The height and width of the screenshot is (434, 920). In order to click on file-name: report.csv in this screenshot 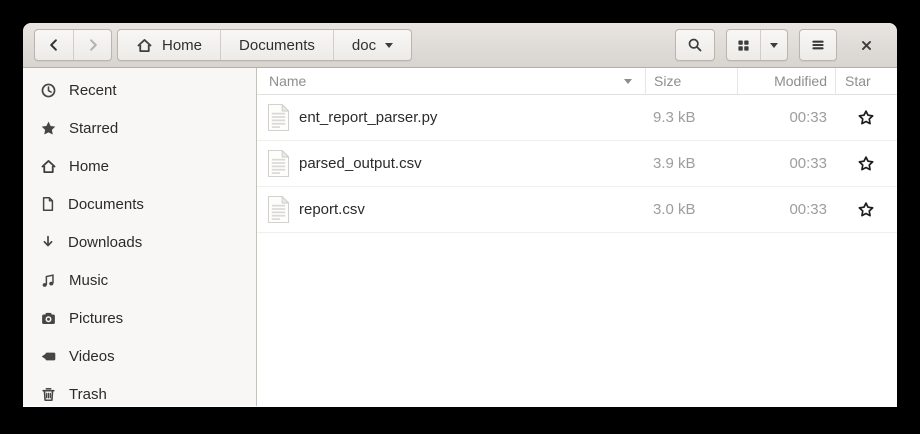, I will do `click(332, 209)`.